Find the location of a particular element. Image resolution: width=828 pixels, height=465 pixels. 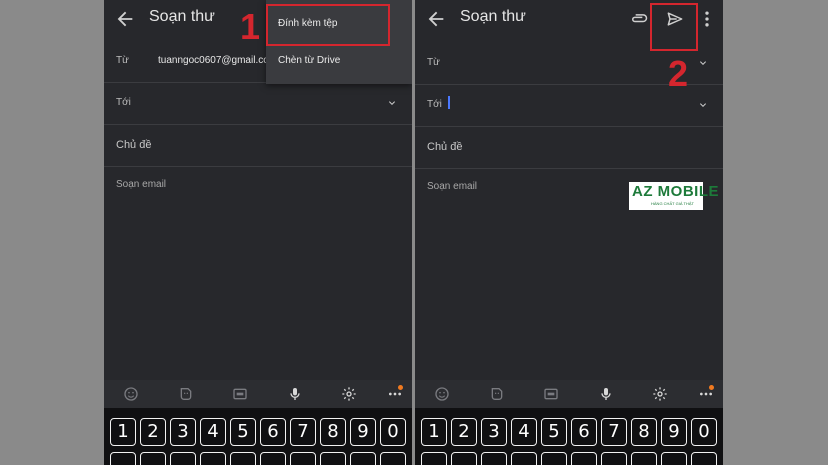

highlight-box is located at coordinates (328, 25).